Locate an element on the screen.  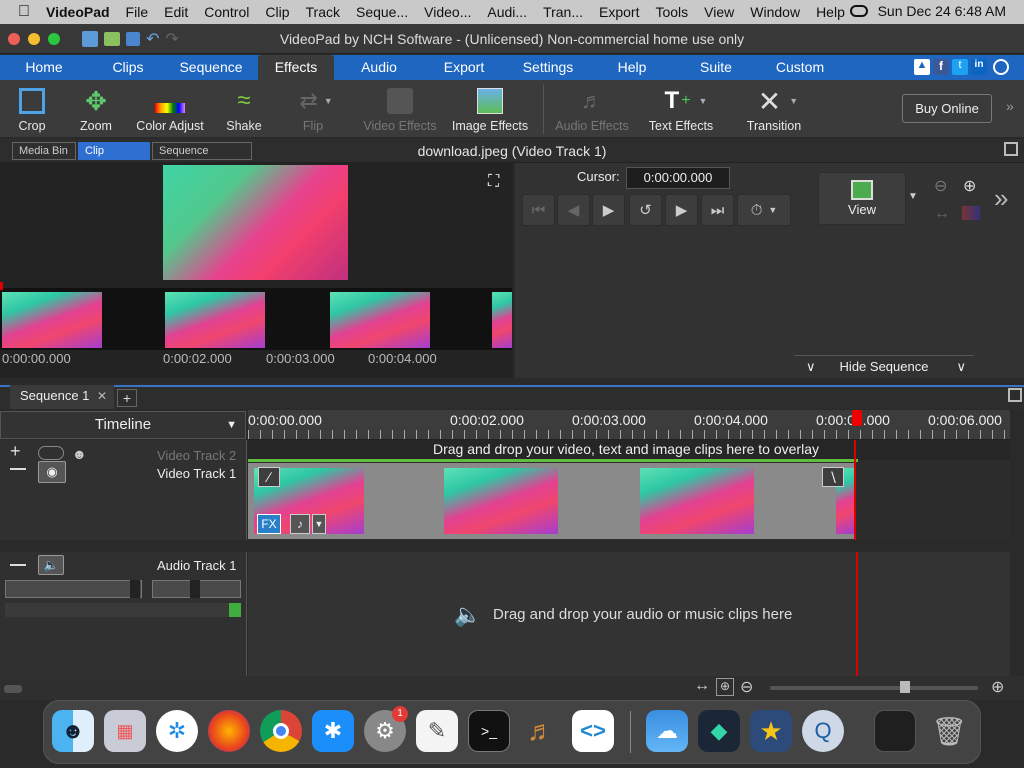
audio-effects-button: ♬ Audio Effects is located at coordinates (592, 110).